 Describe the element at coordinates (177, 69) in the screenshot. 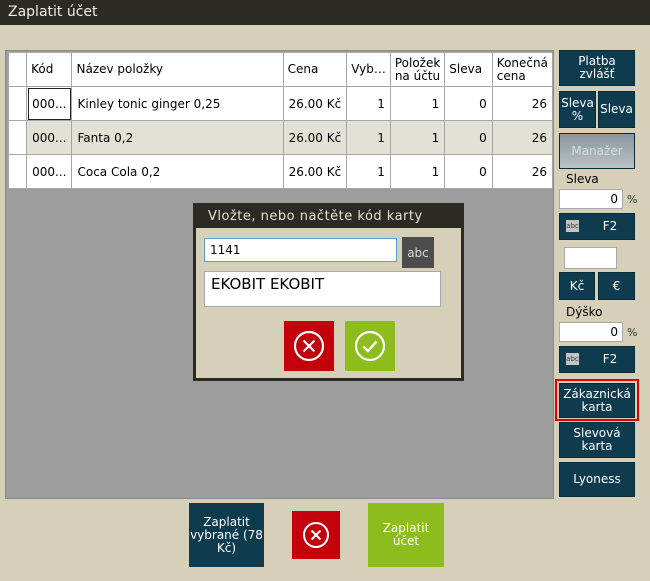

I see `column-header-name: Název položky` at that location.